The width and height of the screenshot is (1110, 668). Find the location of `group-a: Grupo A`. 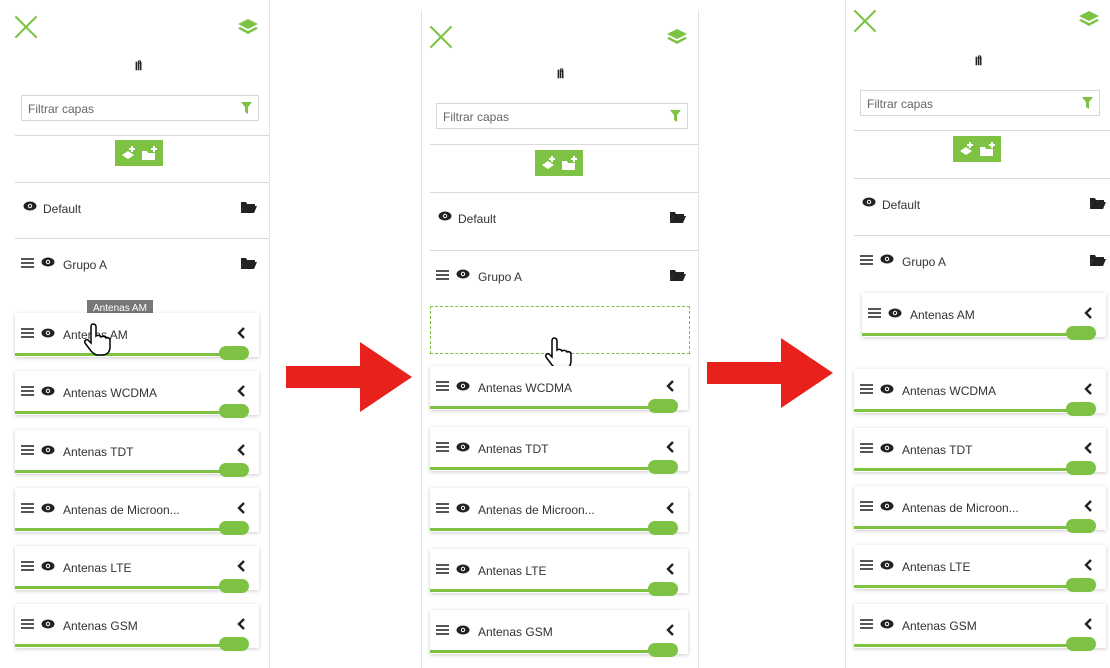

group-a: Grupo A is located at coordinates (564, 275).